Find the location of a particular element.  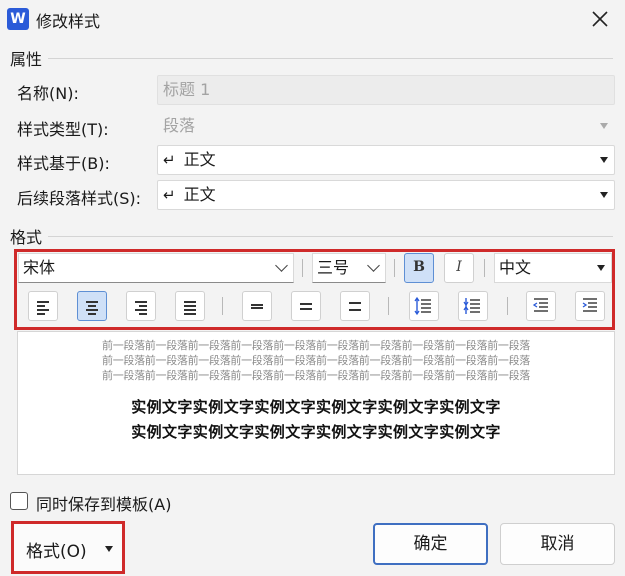

italic-icon: I is located at coordinates (459, 267).